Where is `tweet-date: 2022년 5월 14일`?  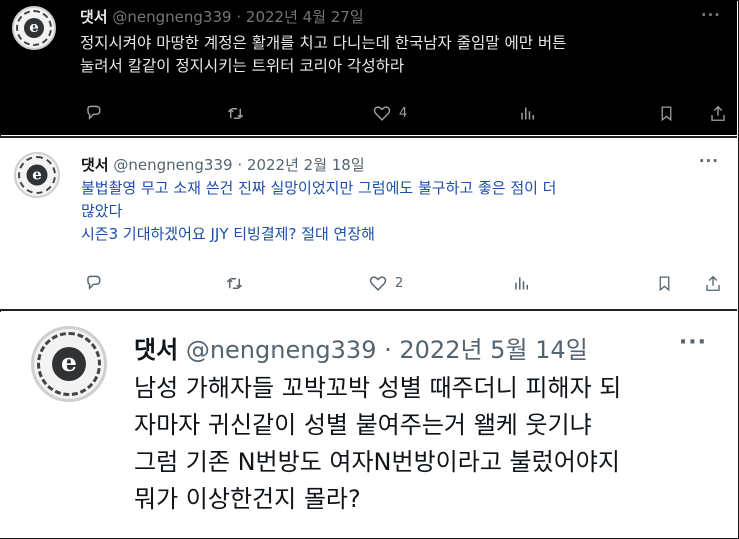 tweet-date: 2022년 5월 14일 is located at coordinates (493, 350).